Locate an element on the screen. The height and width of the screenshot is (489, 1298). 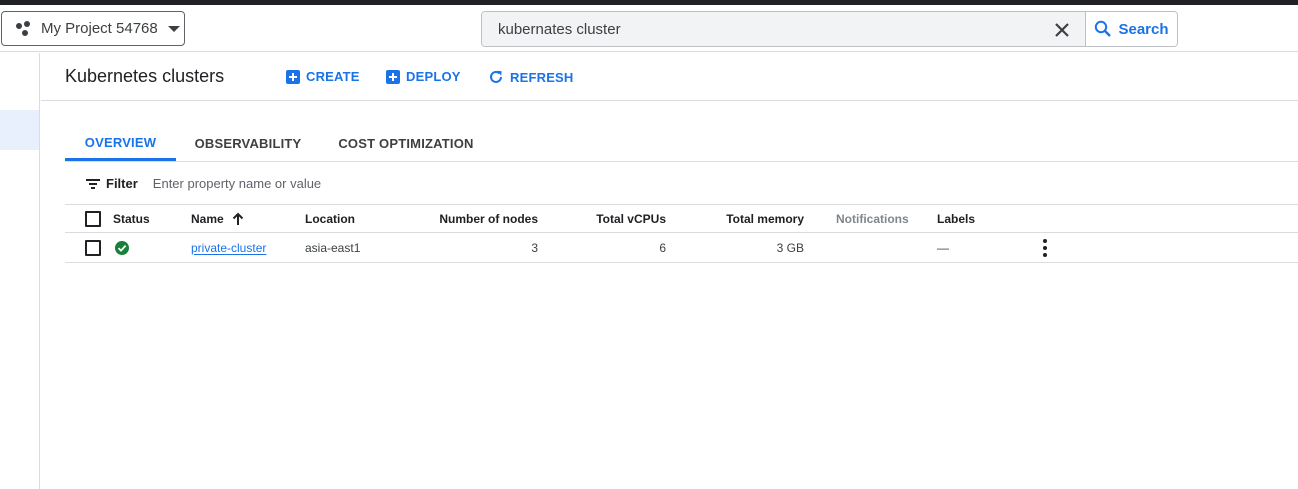
clear-icon is located at coordinates (1062, 30).